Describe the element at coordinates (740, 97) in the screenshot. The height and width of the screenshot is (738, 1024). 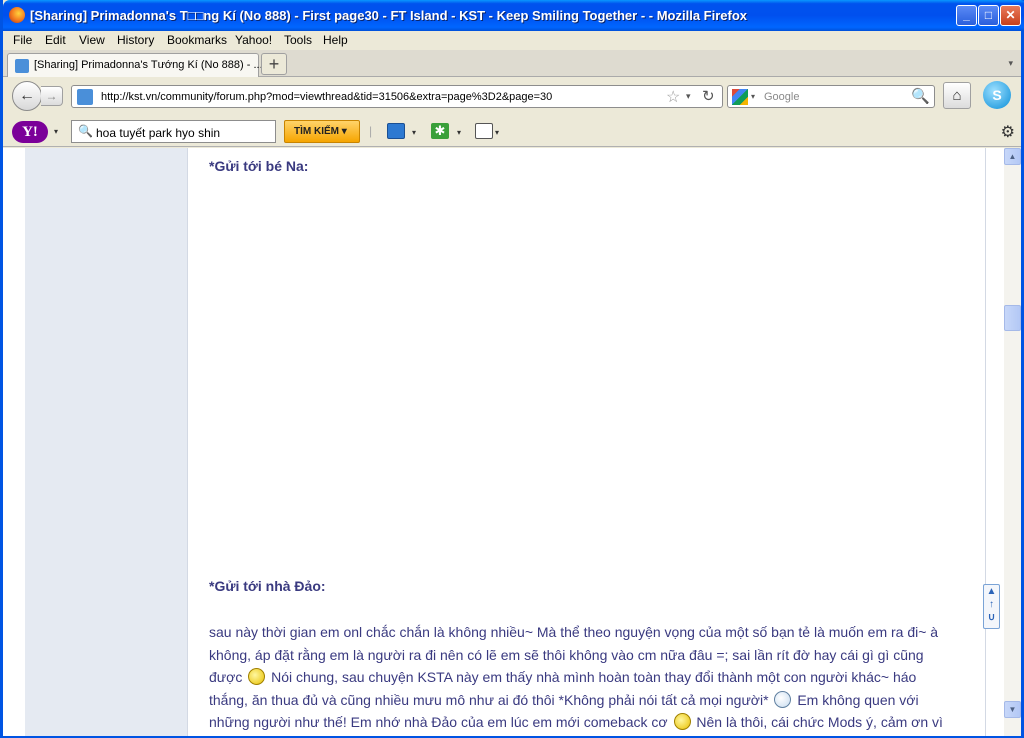
I see `google-icon` at that location.